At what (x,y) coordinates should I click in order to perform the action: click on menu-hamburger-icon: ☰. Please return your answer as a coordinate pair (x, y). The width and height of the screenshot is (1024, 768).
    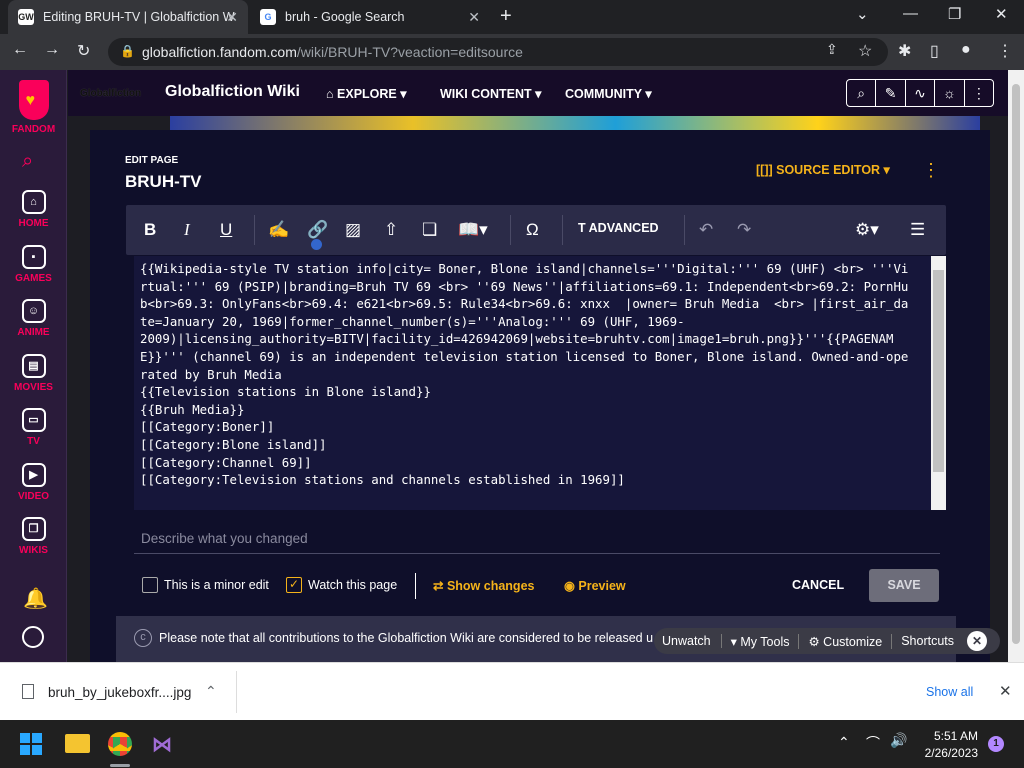
    Looking at the image, I should click on (917, 230).